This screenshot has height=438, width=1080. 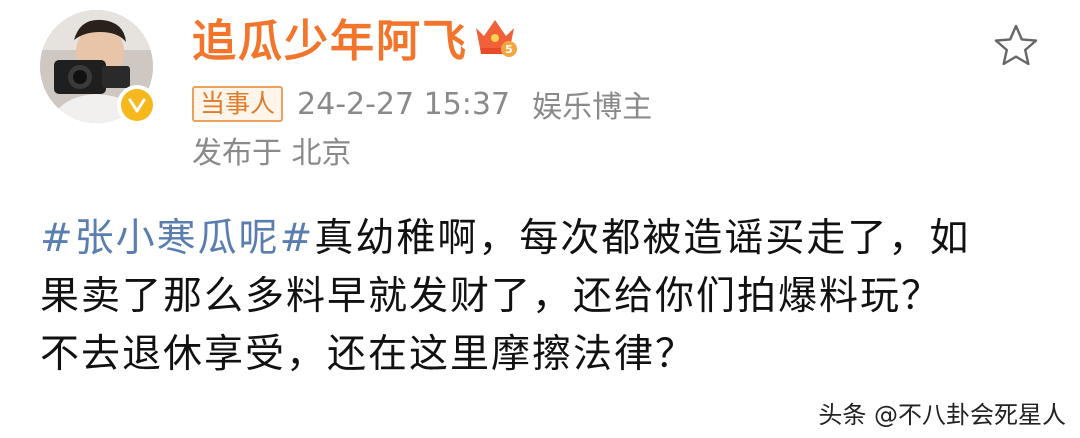 I want to click on content-line-2: 果卖了那么多料早就发财了，还给你们拍爆料玩？, so click(x=491, y=296).